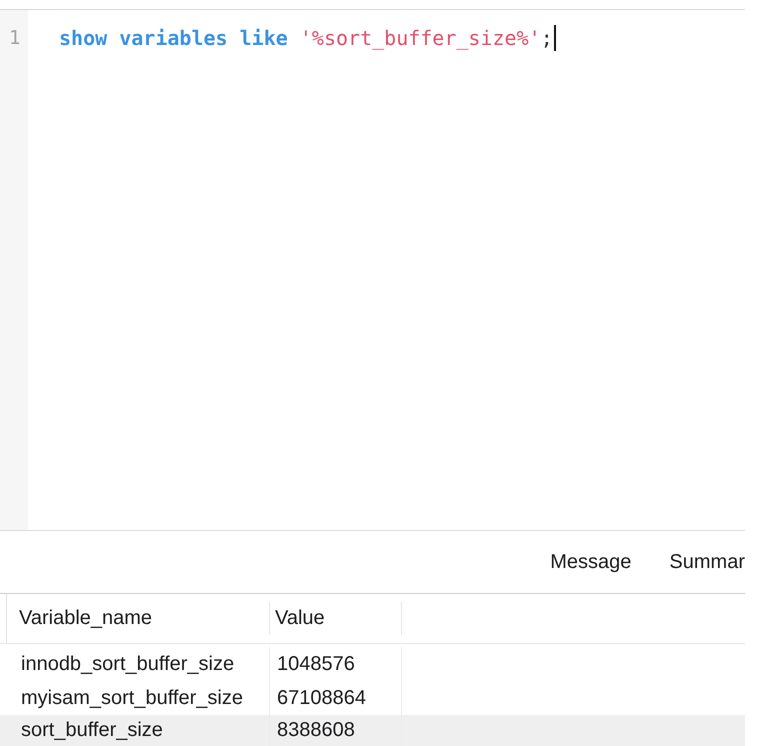 The image size is (759, 746). Describe the element at coordinates (15, 38) in the screenshot. I see `line-number: 1` at that location.